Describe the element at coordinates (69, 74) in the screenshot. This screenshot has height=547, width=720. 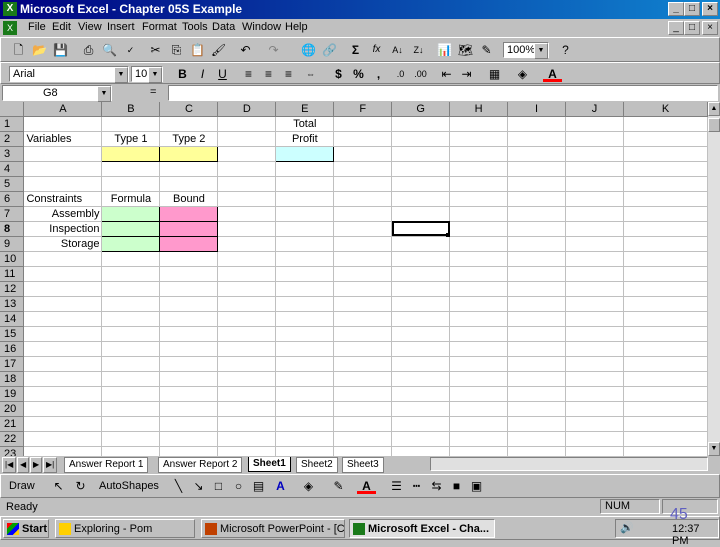
I see `font-select: Arial ▼` at that location.